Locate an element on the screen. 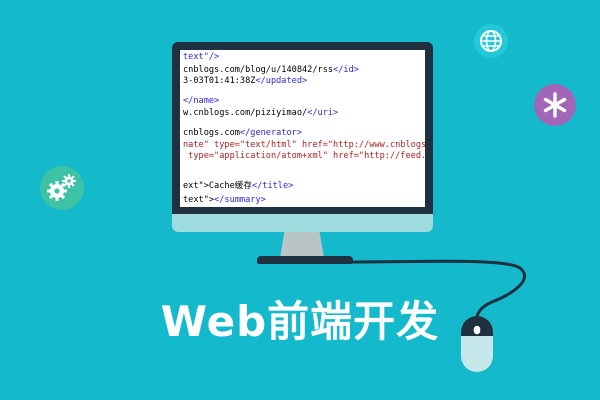 This screenshot has height=400, width=600. code-line: w.cnblogs.com/piziyimao/</uri> is located at coordinates (261, 113).